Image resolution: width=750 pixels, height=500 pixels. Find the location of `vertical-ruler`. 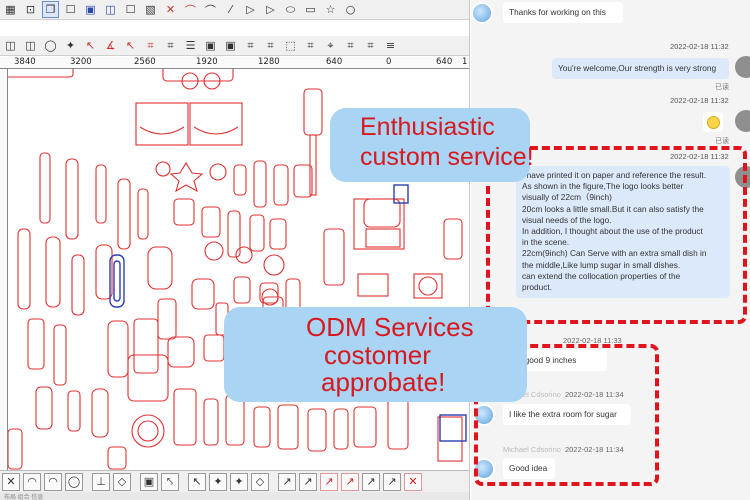

vertical-ruler is located at coordinates (4, 271).